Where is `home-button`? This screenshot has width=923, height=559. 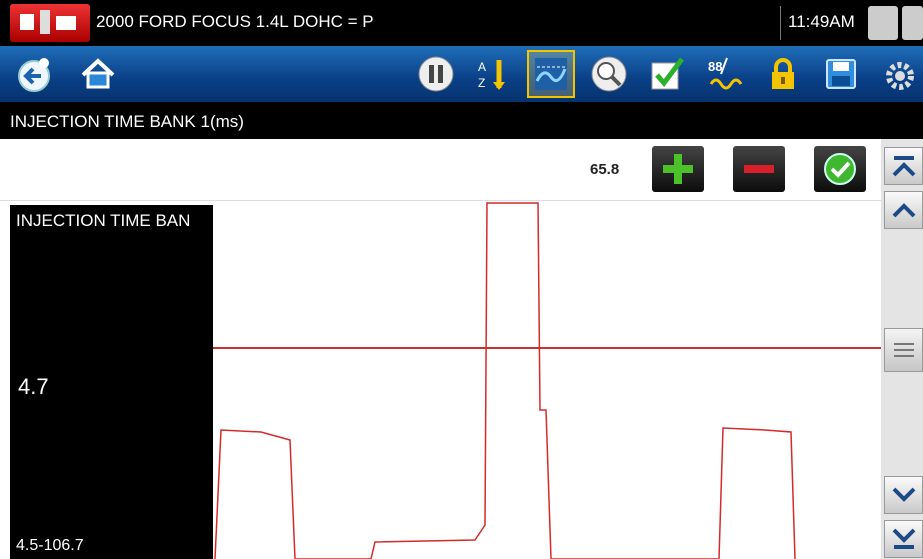
home-button is located at coordinates (98, 74).